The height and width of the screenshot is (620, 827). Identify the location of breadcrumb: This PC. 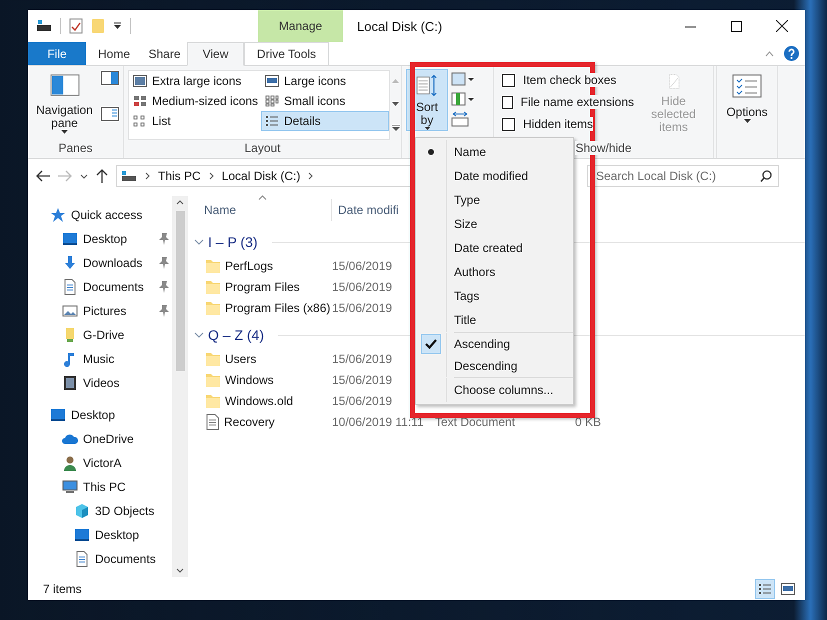
(179, 176).